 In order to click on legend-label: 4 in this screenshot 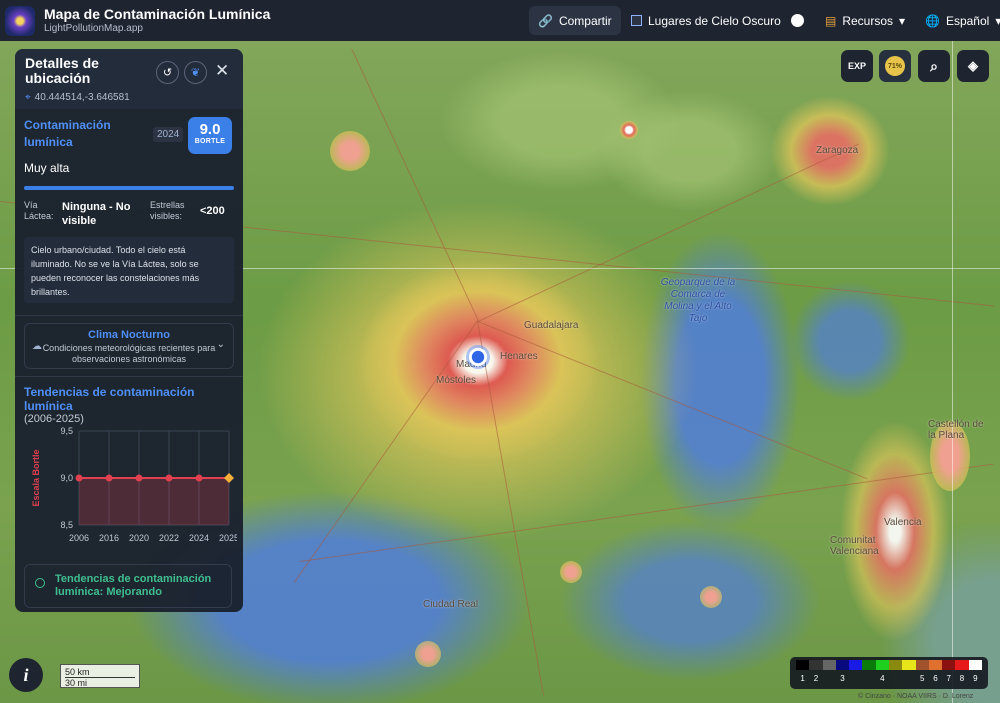, I will do `click(882, 678)`.